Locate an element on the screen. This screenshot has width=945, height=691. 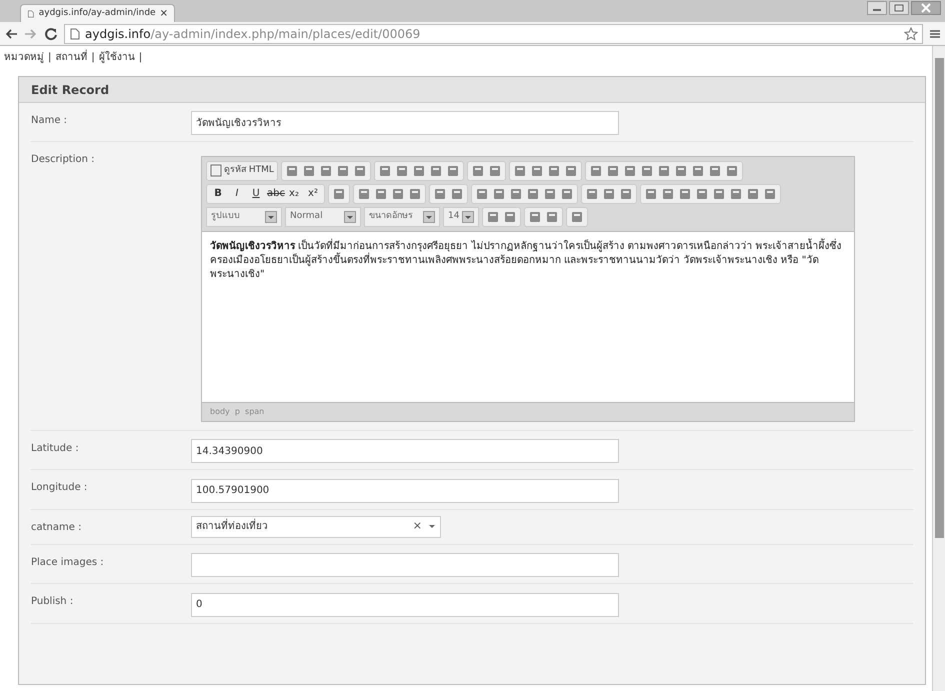
field-label: Place images : is located at coordinates (68, 563).